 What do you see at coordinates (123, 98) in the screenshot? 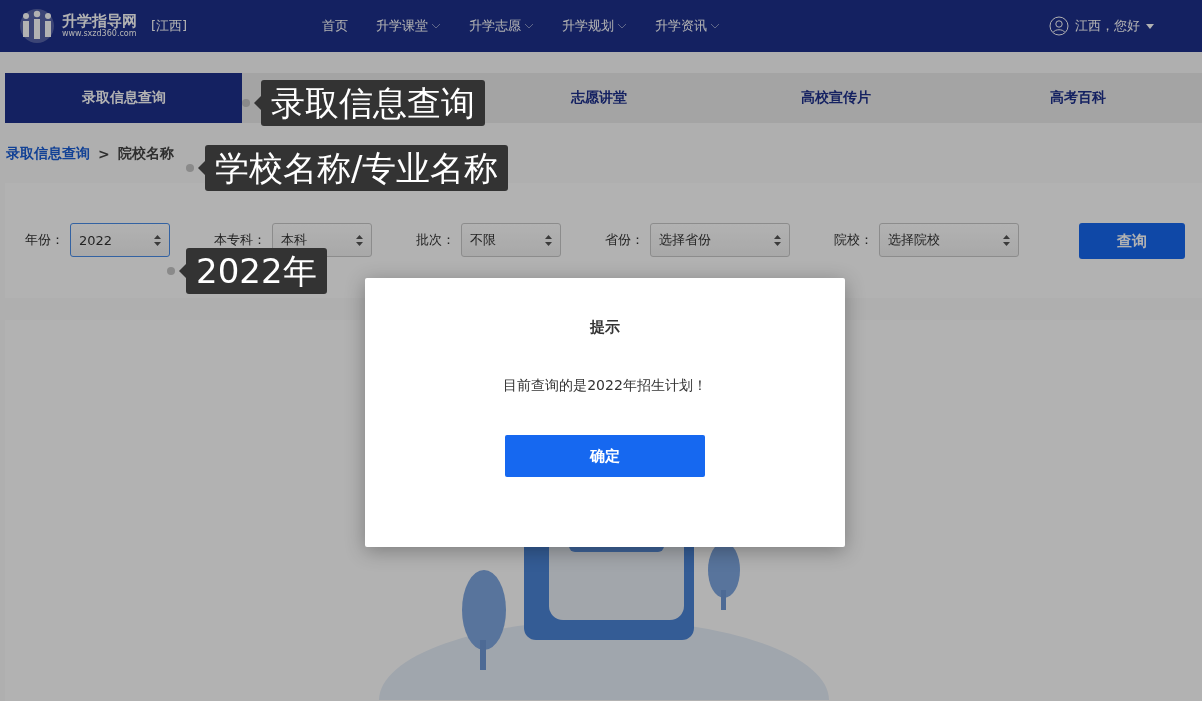
I see `tab: 录取信息查询` at bounding box center [123, 98].